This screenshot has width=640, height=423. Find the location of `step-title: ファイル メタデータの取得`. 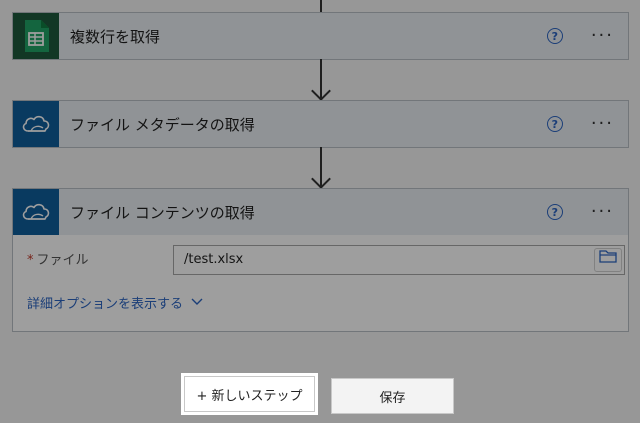

step-title: ファイル メタデータの取得 is located at coordinates (162, 124).